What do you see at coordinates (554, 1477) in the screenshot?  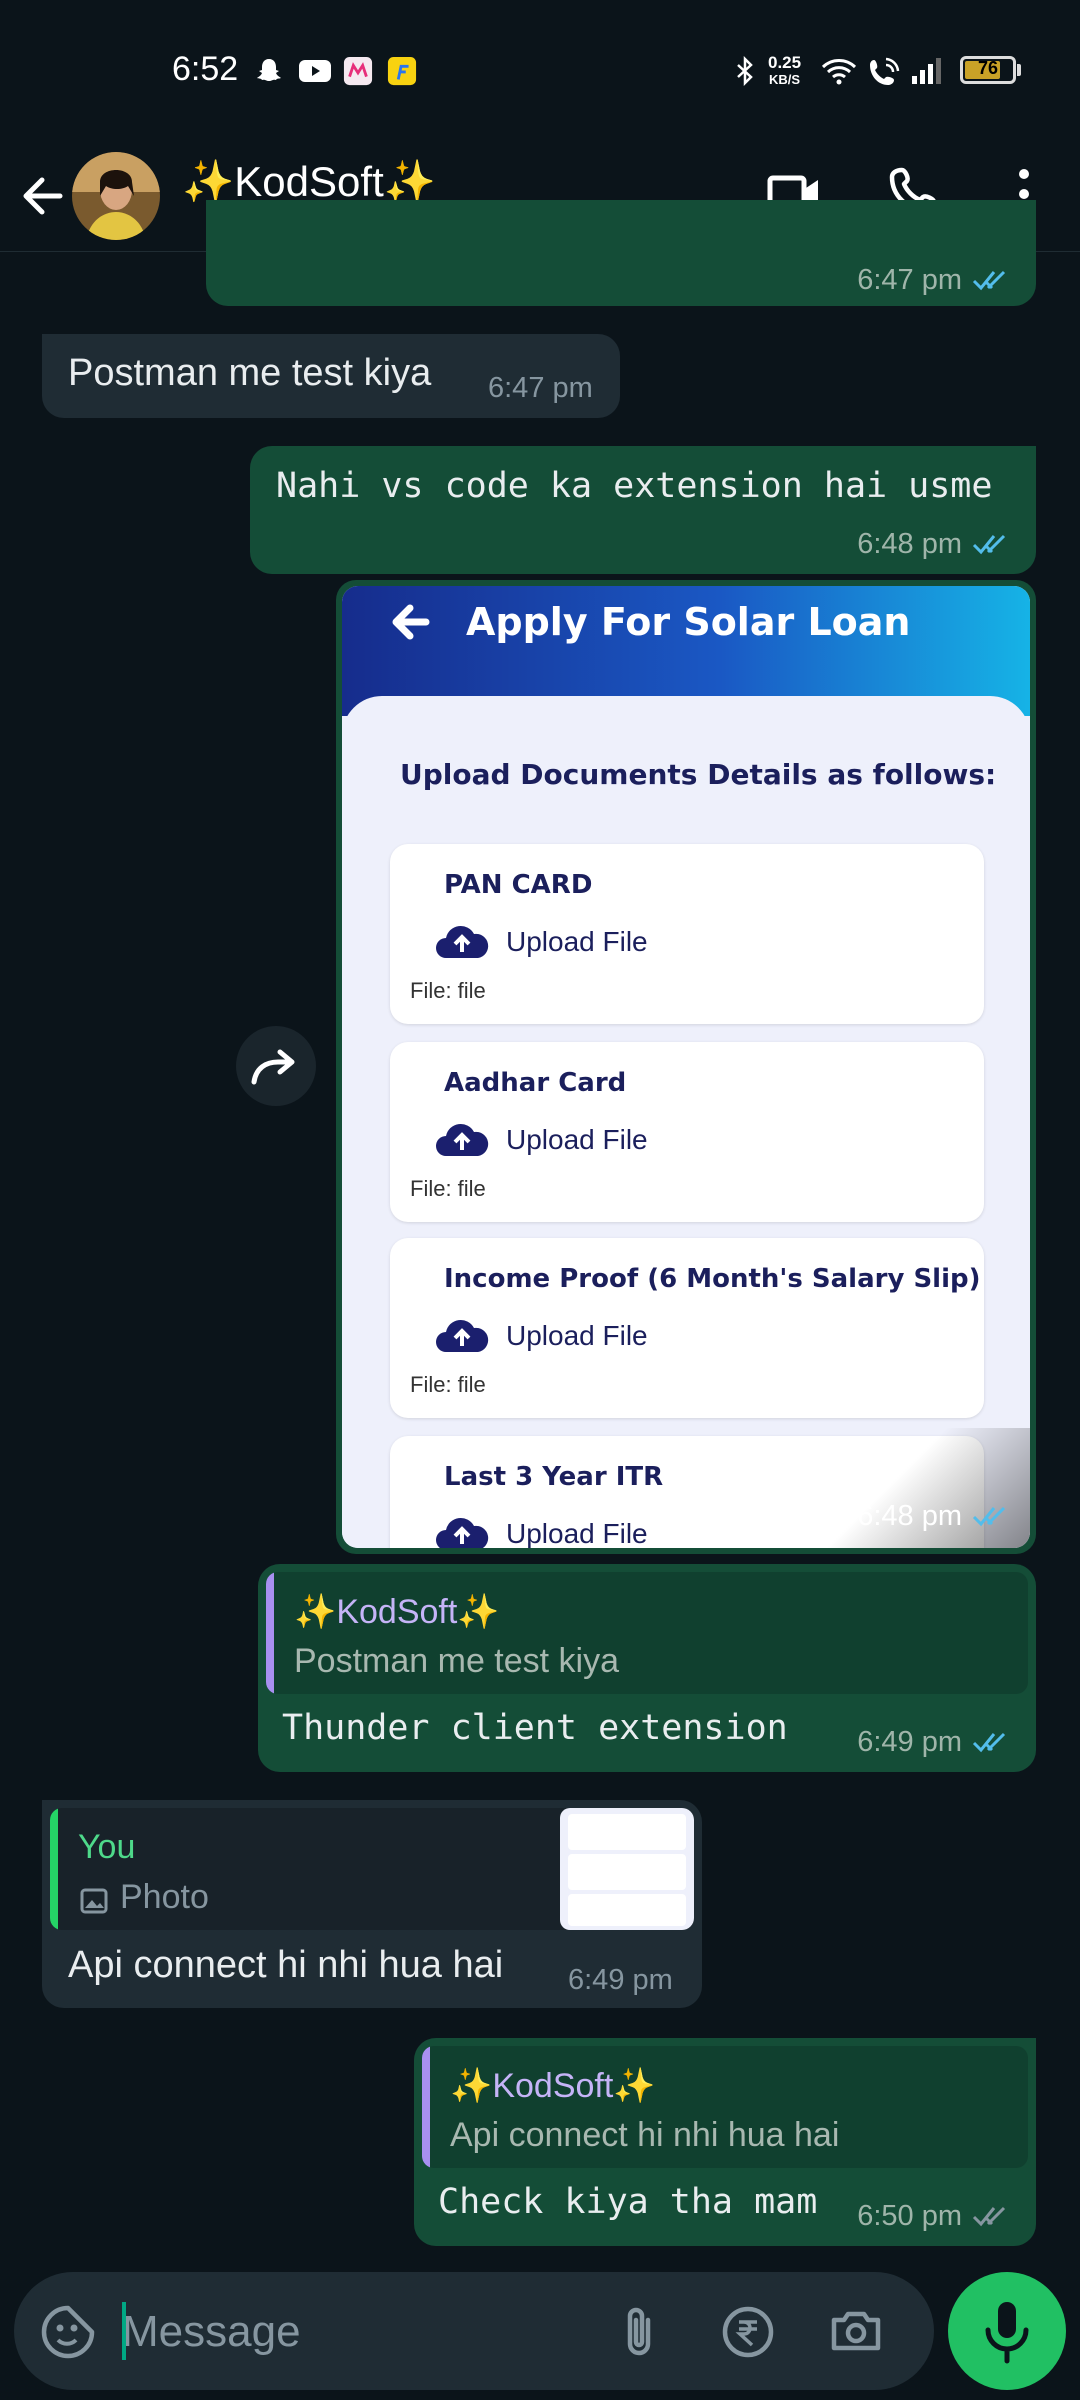 I see `doc-title: Last 3 Year ITR` at bounding box center [554, 1477].